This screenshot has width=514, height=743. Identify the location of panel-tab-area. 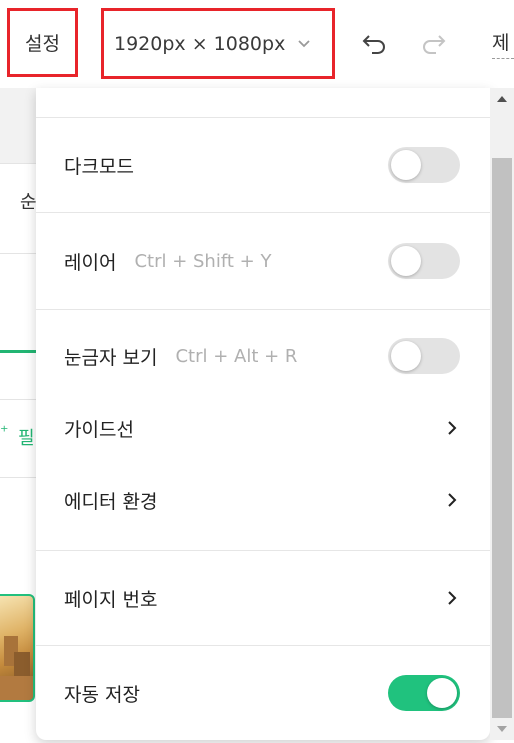
(18, 327).